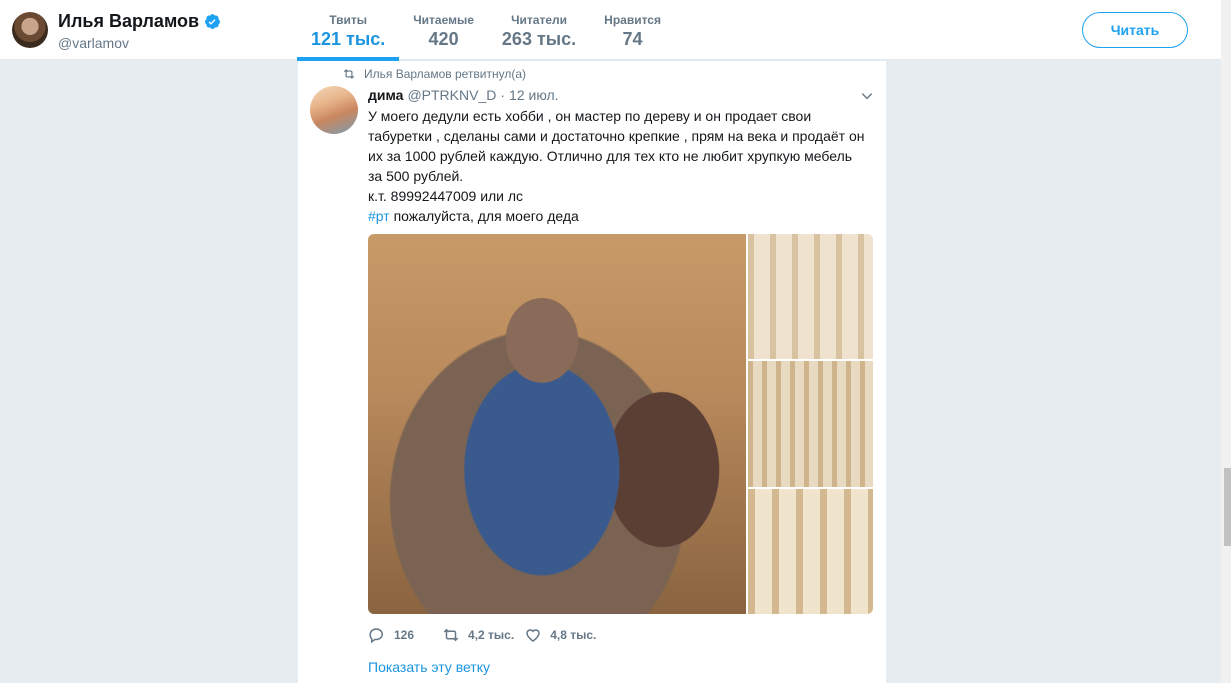 The width and height of the screenshot is (1231, 683). Describe the element at coordinates (443, 20) in the screenshot. I see `stat-label: Читаемые` at that location.